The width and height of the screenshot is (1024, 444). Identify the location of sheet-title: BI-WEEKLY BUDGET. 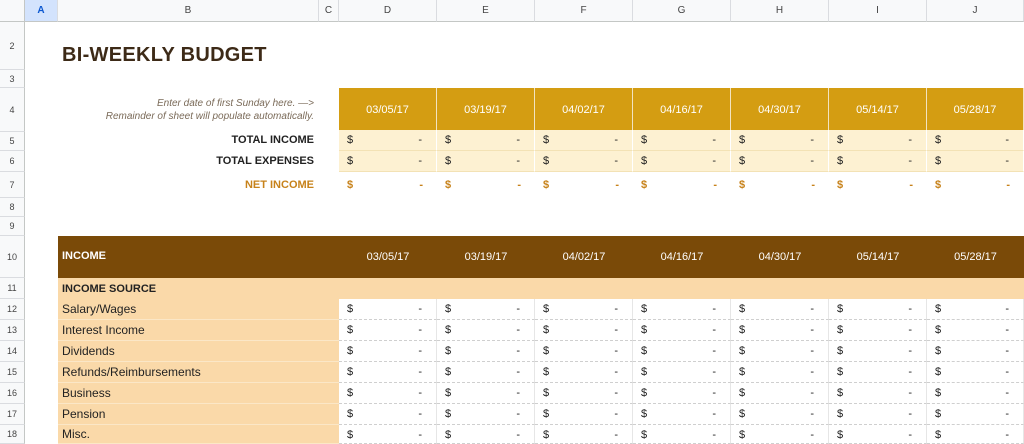
(164, 55).